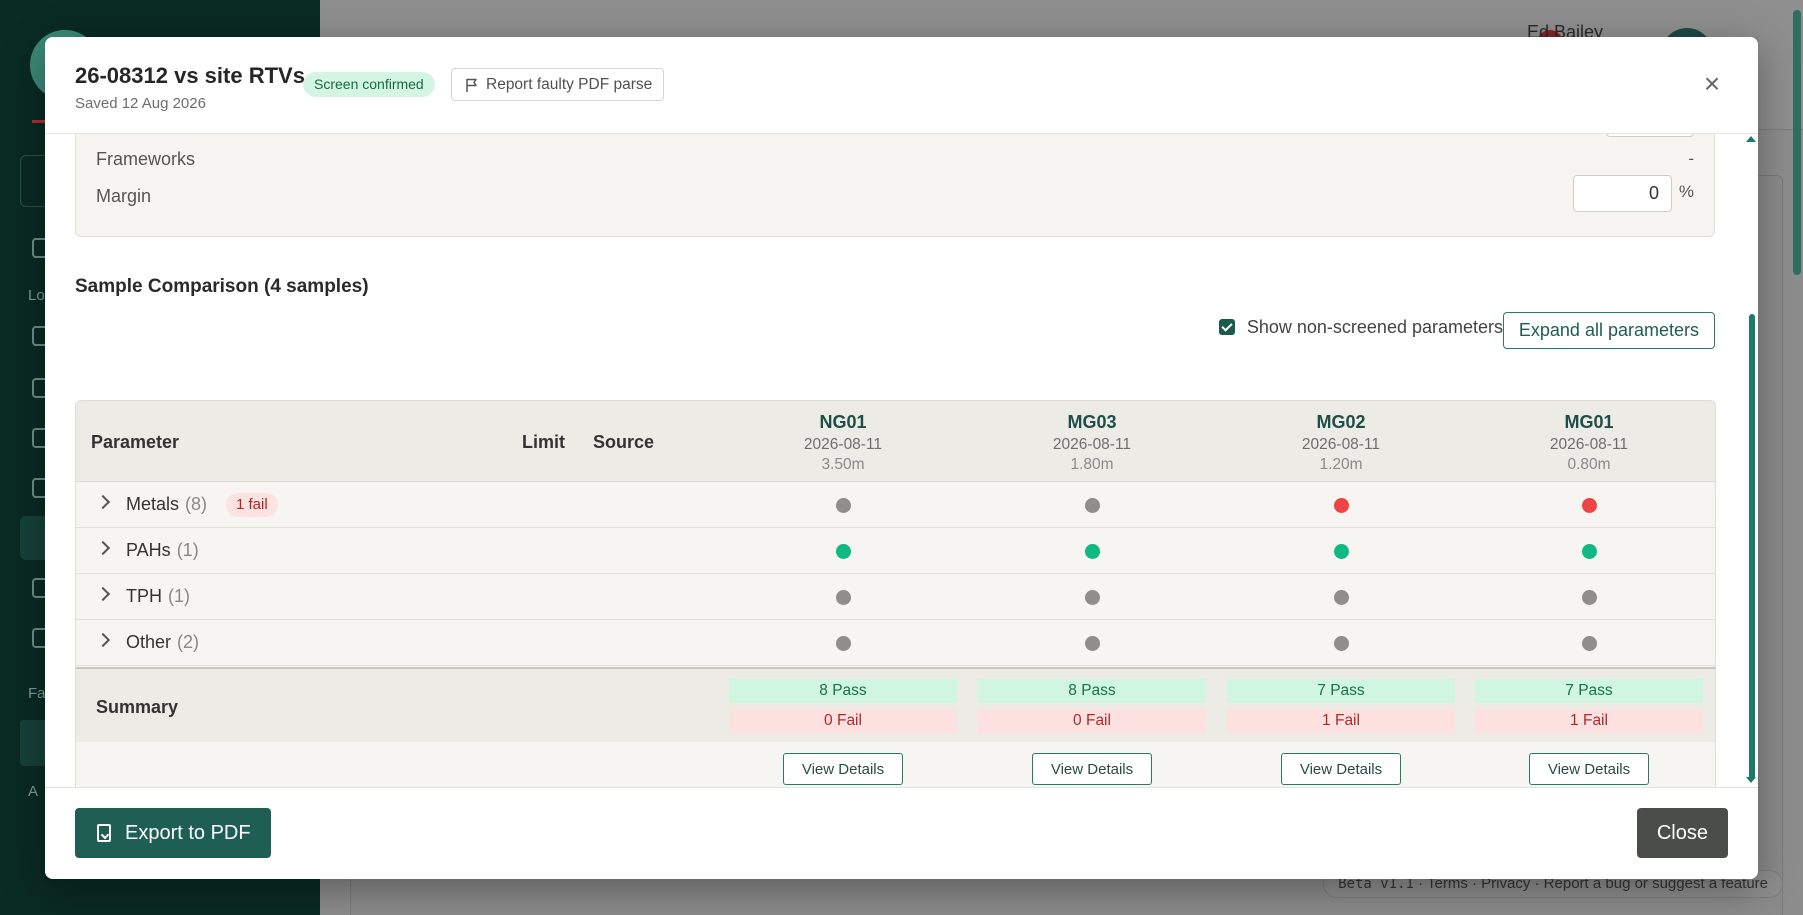 The height and width of the screenshot is (915, 1803). Describe the element at coordinates (104, 833) in the screenshot. I see `download-document-icon` at that location.